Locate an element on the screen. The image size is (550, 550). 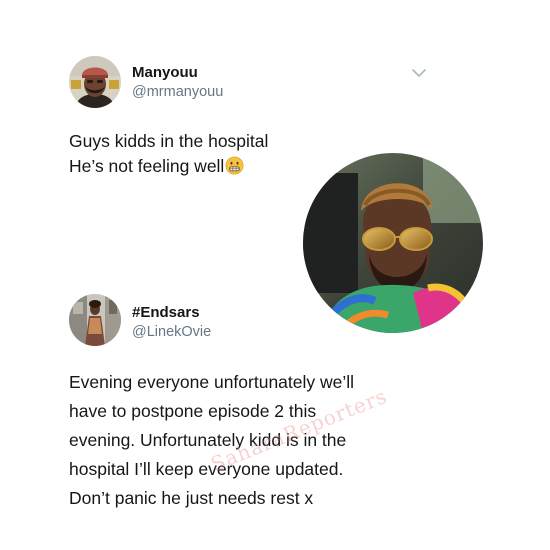
tweet-text-line: Don’t panic he just needs rest x is located at coordinates (191, 498).